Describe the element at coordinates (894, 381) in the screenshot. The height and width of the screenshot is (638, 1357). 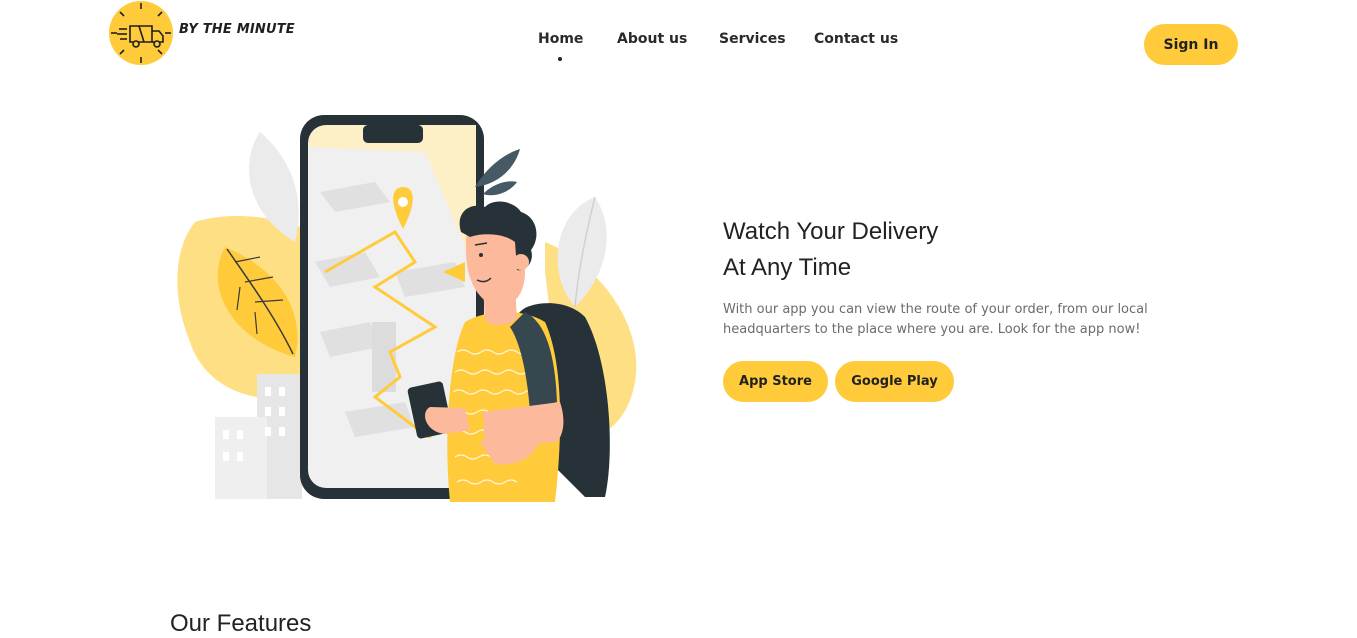
I see `google-play-button: Google Play` at that location.